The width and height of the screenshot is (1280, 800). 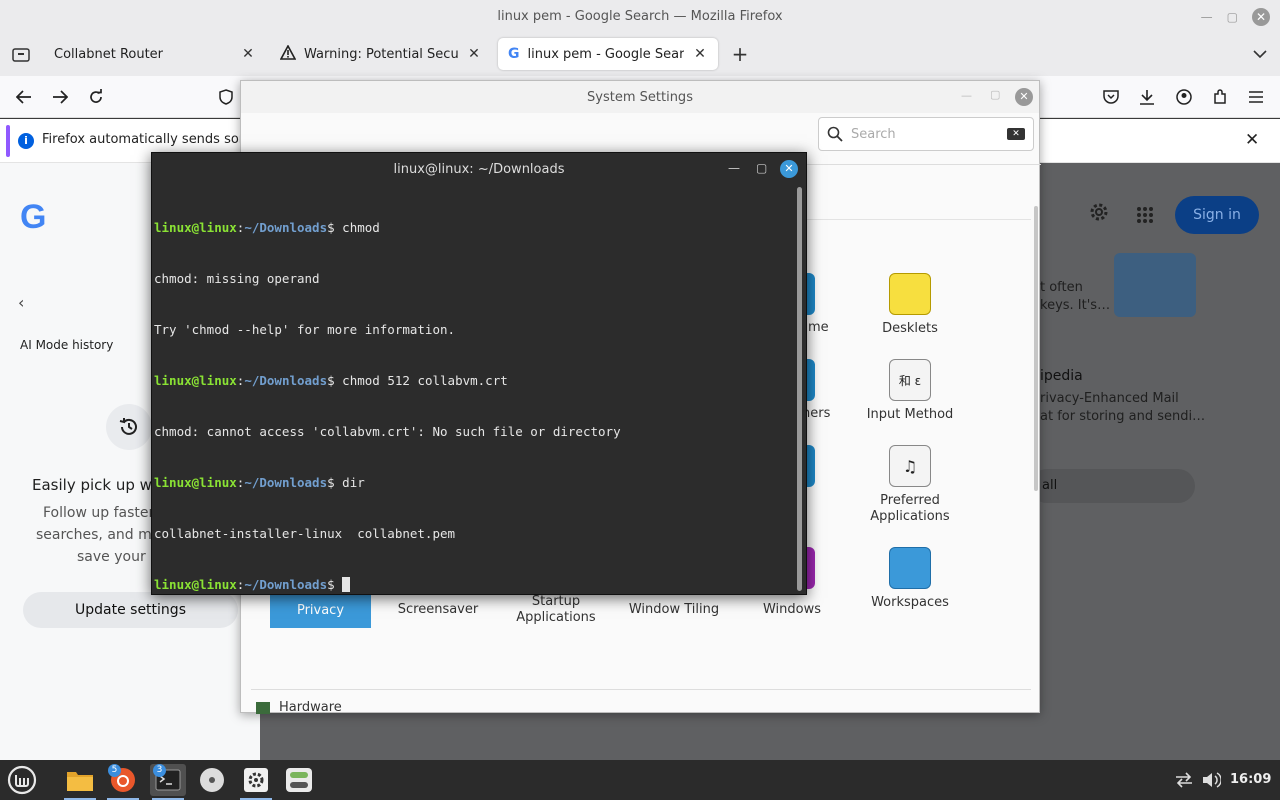 I want to click on history-icon, so click(x=129, y=427).